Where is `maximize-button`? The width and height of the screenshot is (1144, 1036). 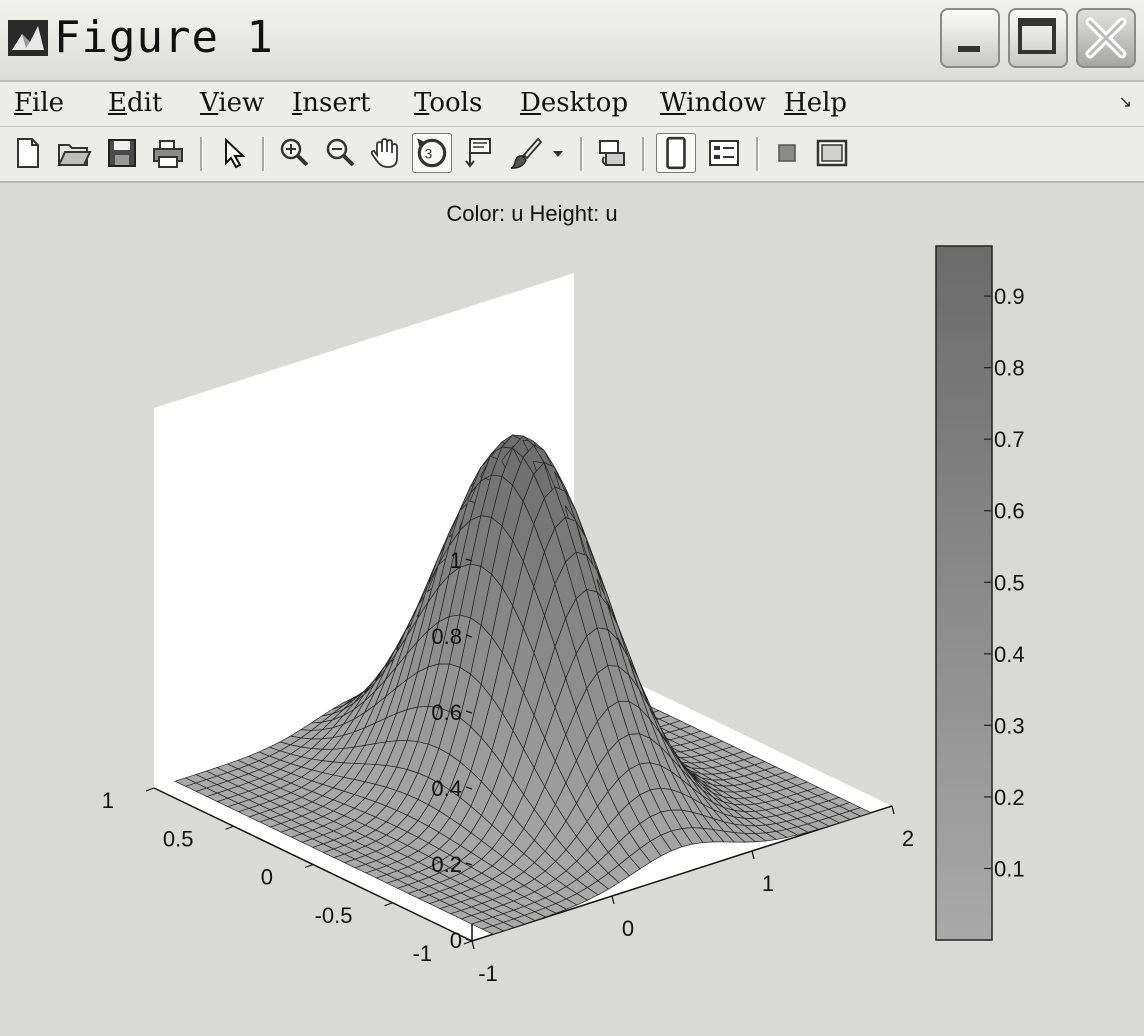
maximize-button is located at coordinates (1038, 38).